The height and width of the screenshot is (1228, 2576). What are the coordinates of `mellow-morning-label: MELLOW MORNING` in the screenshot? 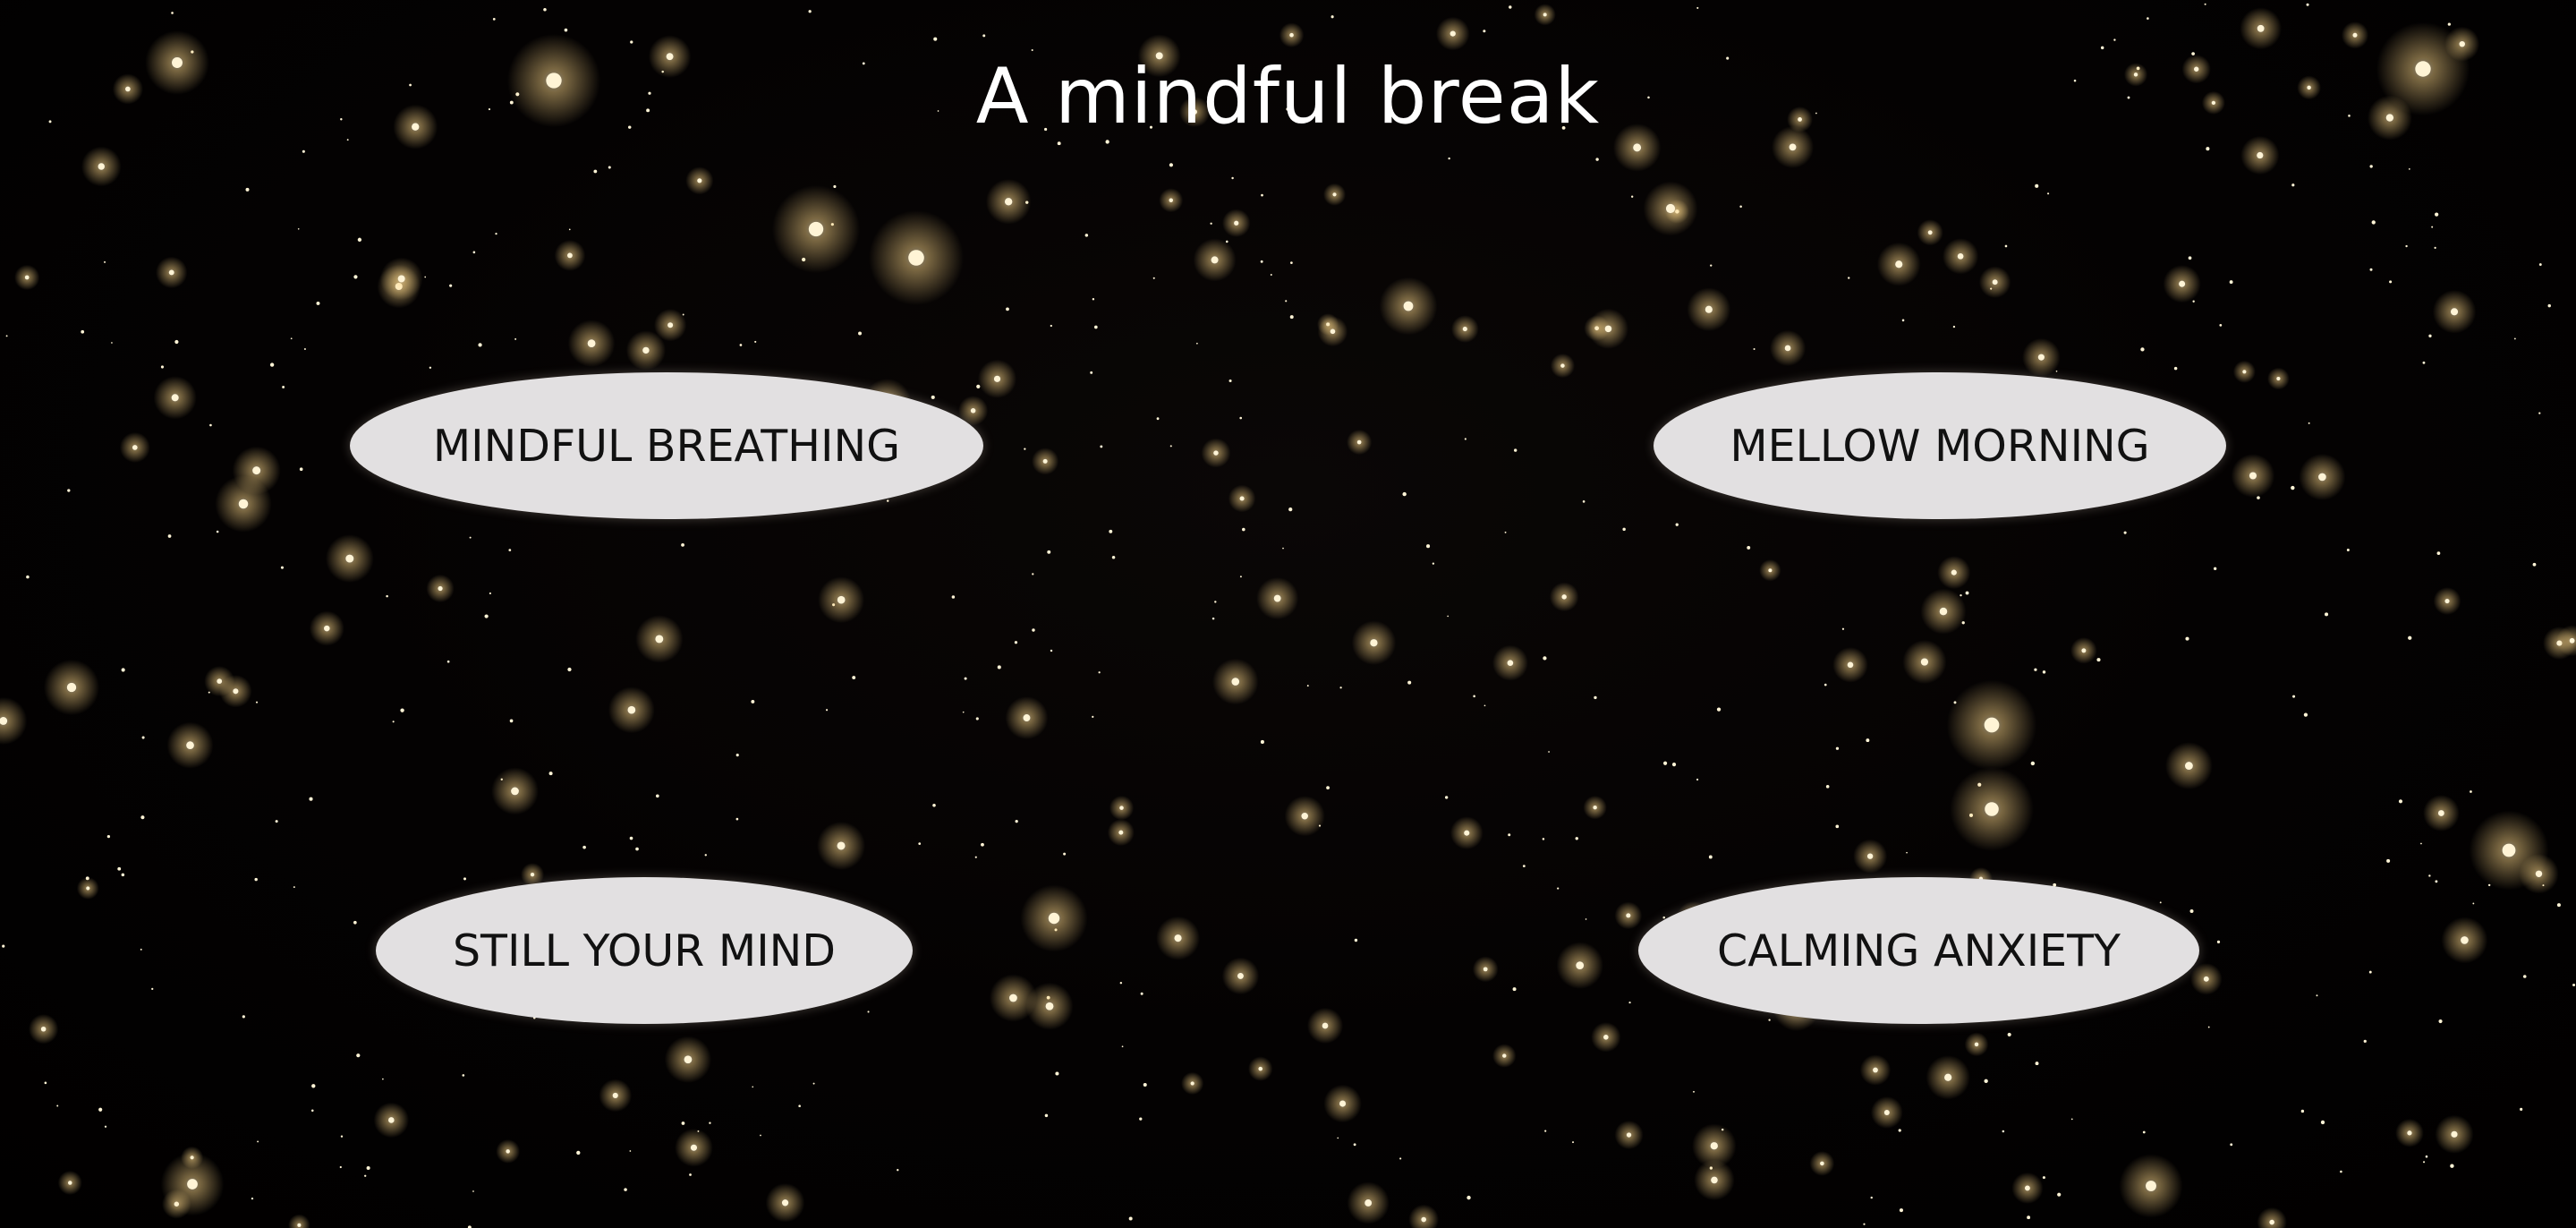 It's located at (1940, 446).